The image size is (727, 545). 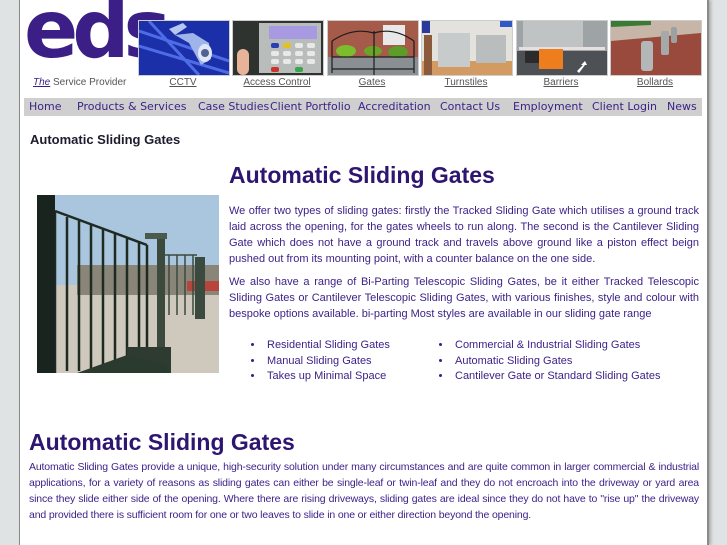 I want to click on list-item: Takes up Minimal Space, so click(x=327, y=377).